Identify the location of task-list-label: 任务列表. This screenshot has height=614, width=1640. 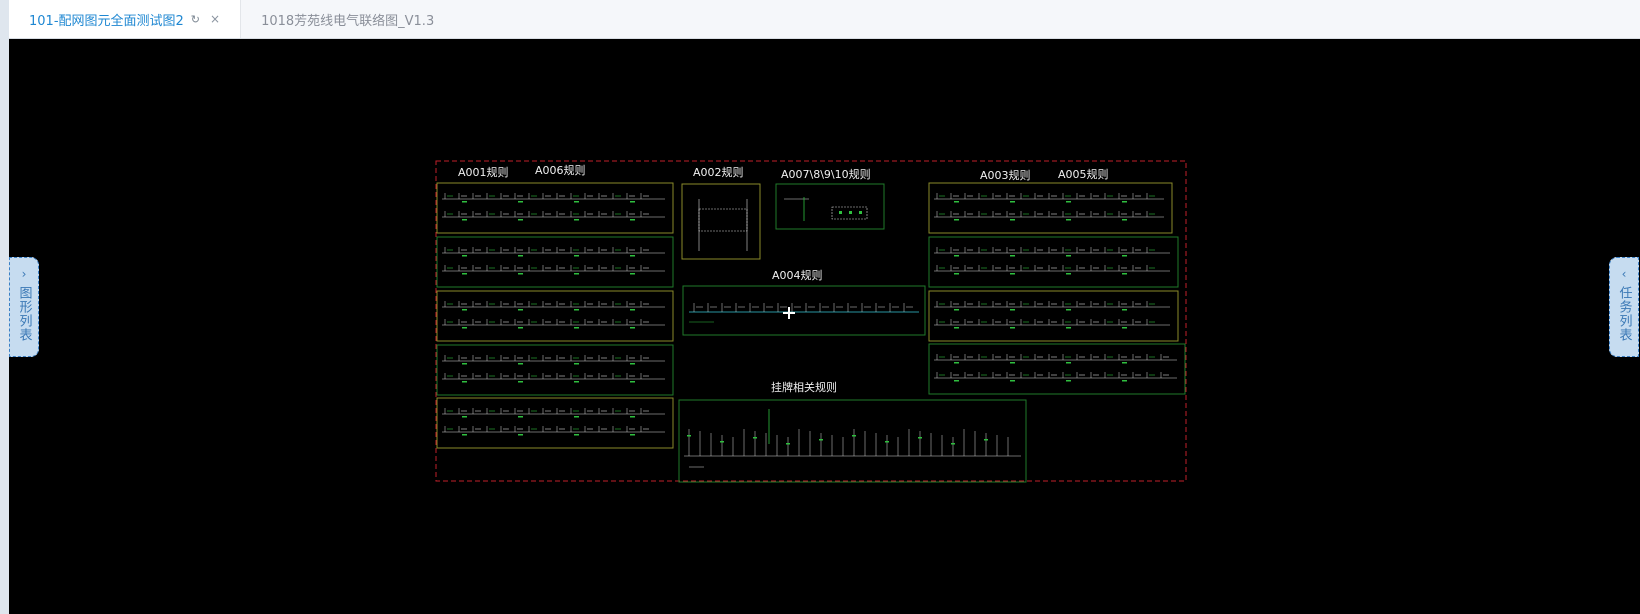
(1624, 314).